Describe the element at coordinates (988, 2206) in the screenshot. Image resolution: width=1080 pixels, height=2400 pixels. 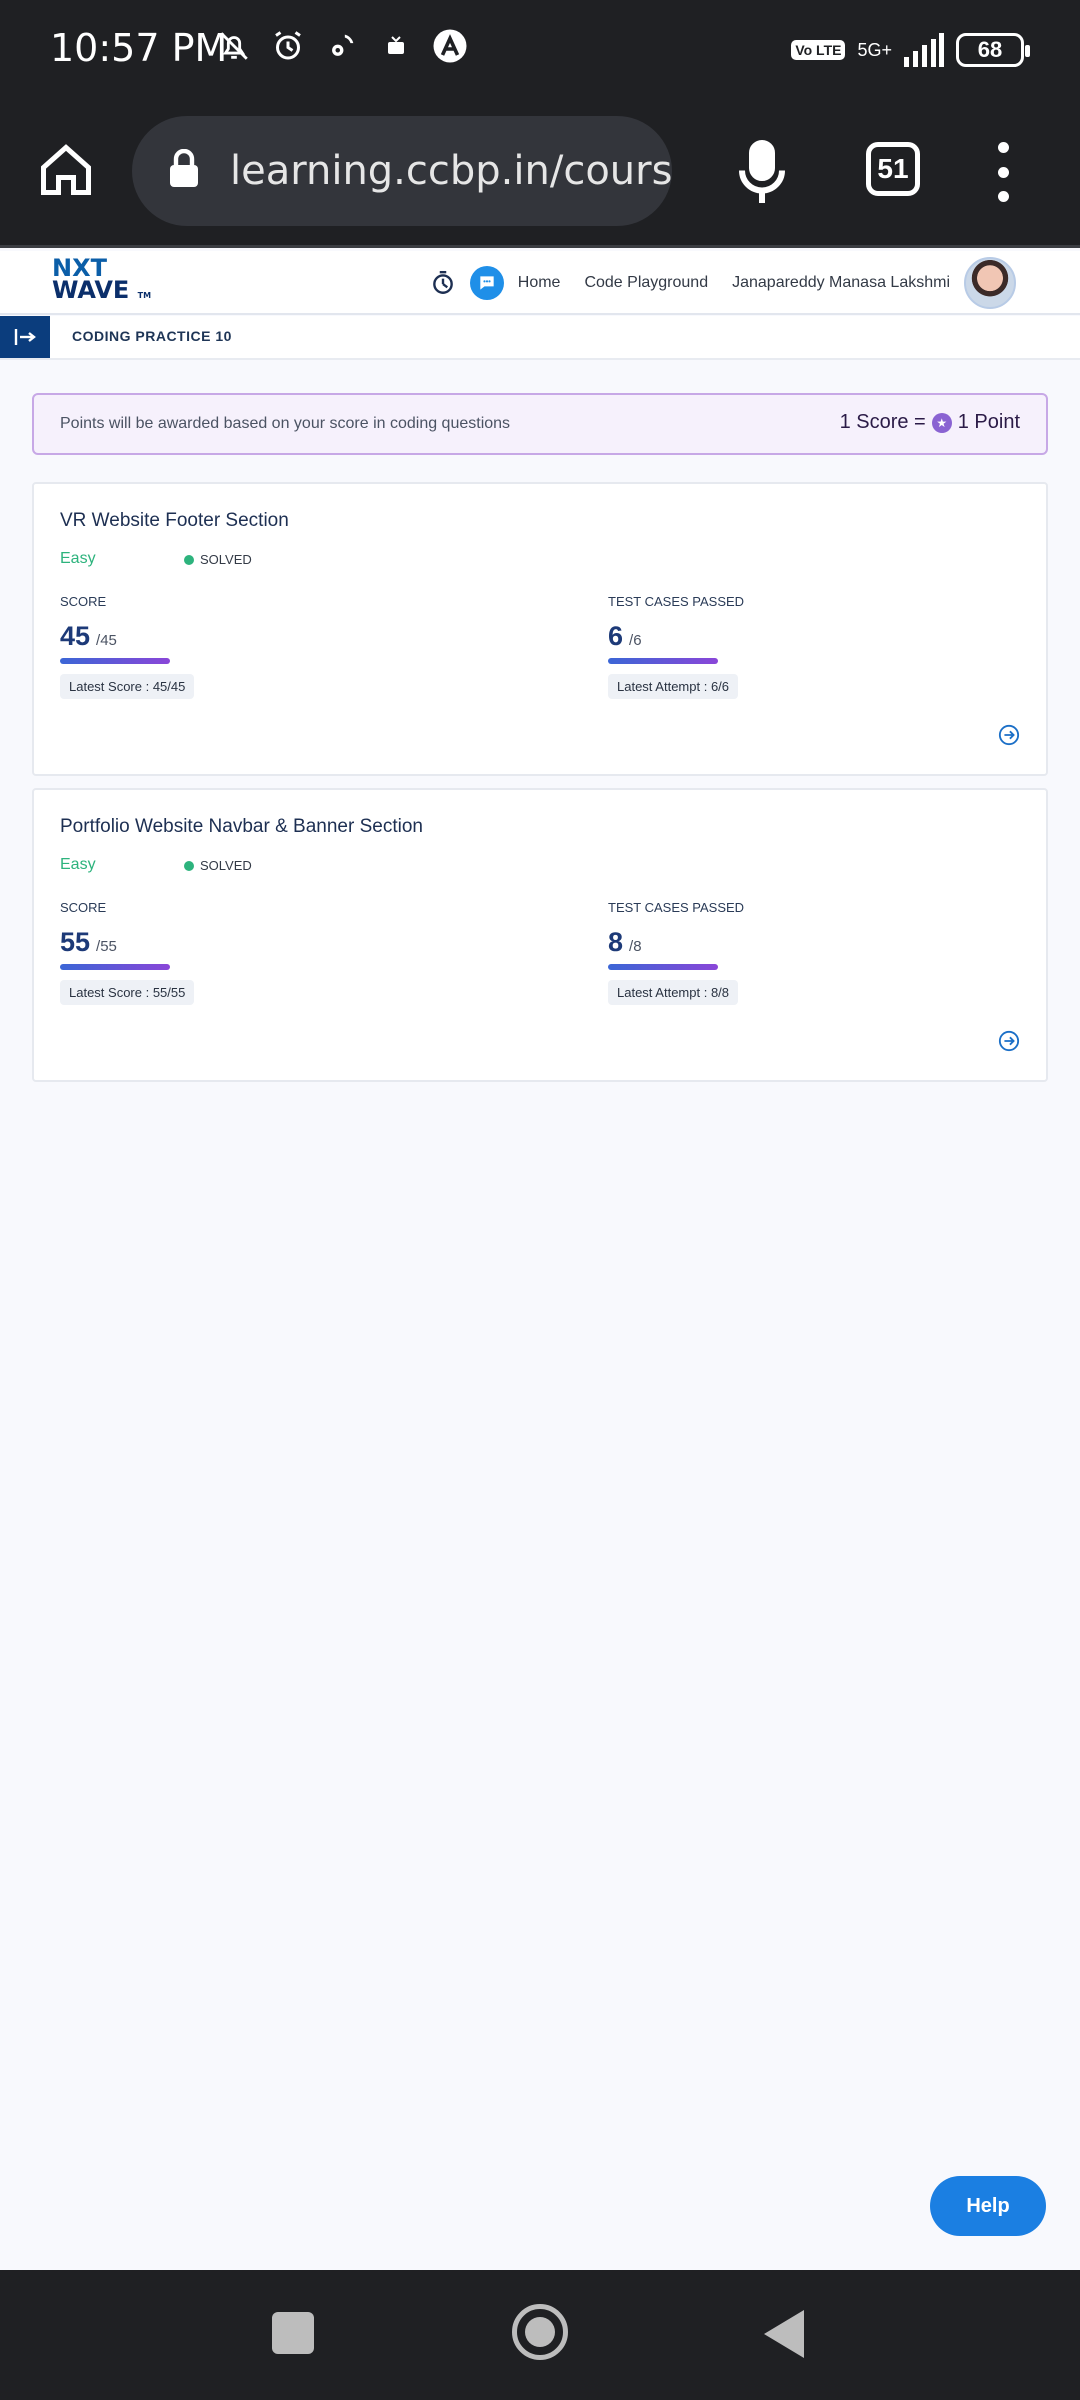
I see `help-button: Help` at that location.